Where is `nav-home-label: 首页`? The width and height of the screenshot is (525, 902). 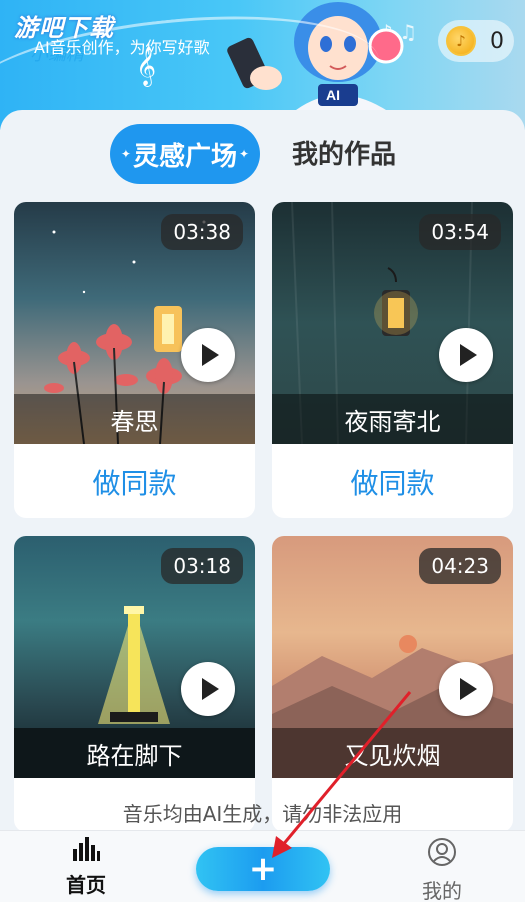 nav-home-label: 首页 is located at coordinates (86, 885).